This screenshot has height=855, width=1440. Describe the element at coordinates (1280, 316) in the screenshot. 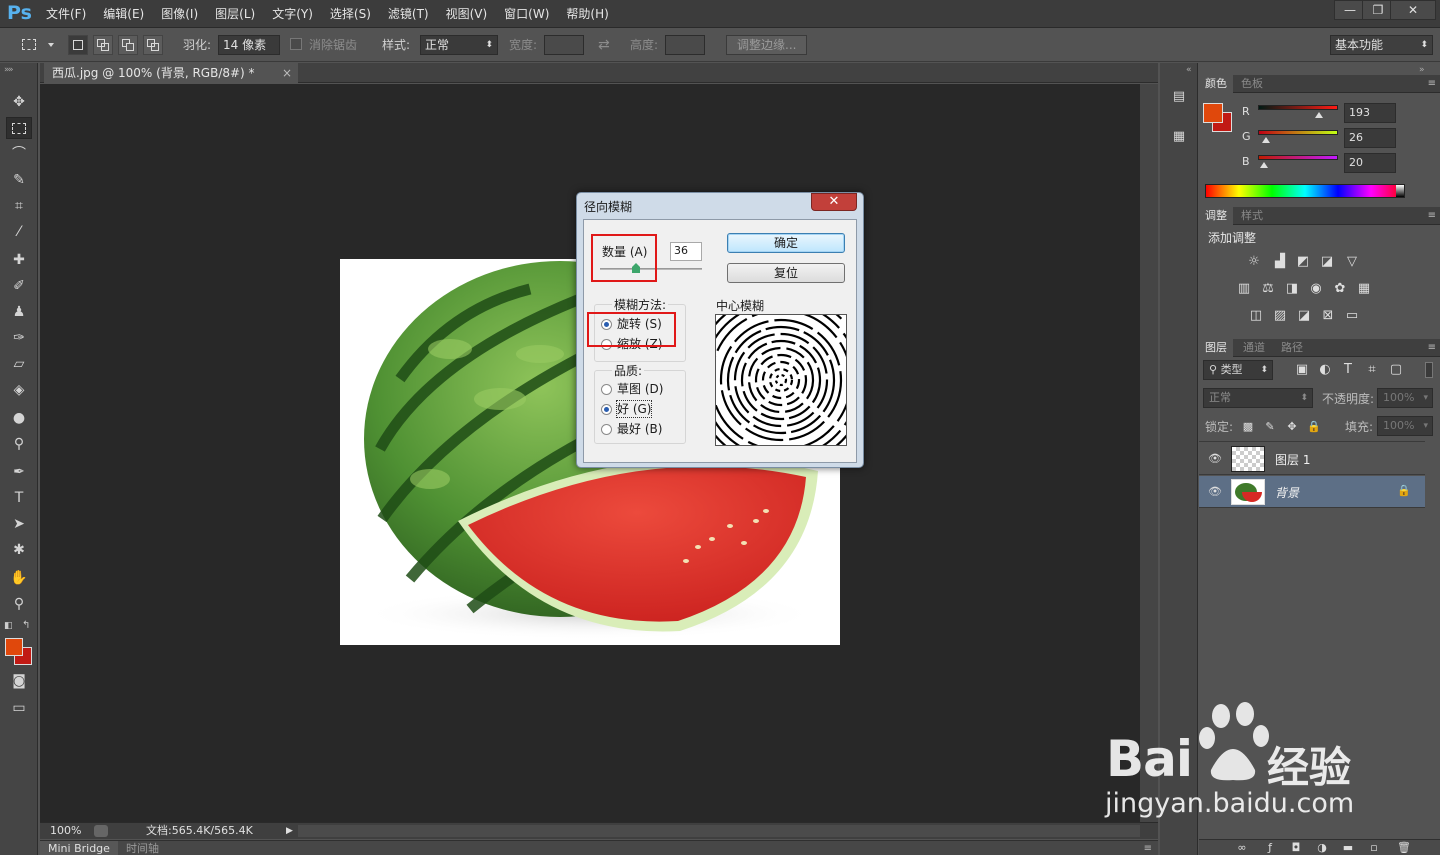

I see `posterize-icon: ▨` at that location.